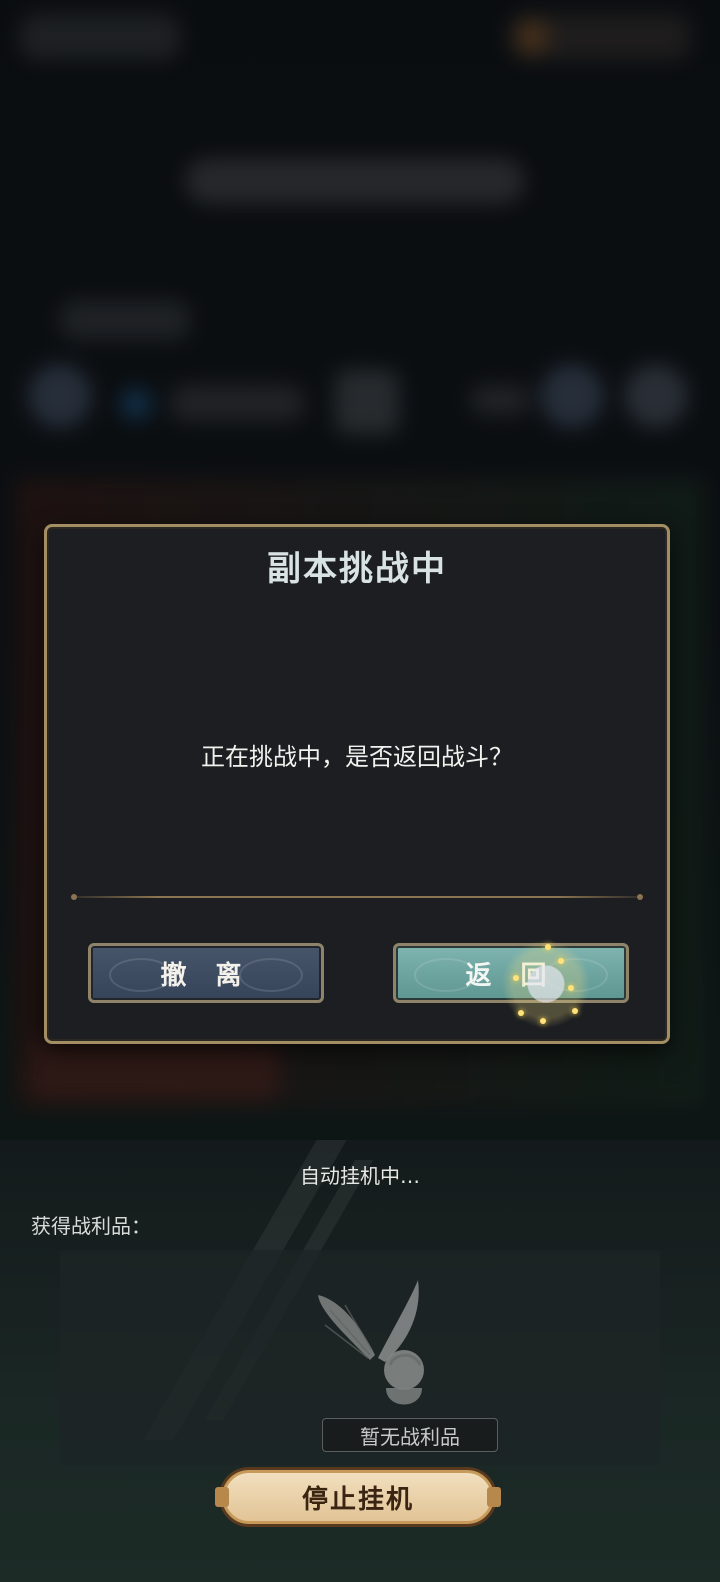 The height and width of the screenshot is (1582, 720). I want to click on return-button: 返 回, so click(511, 973).